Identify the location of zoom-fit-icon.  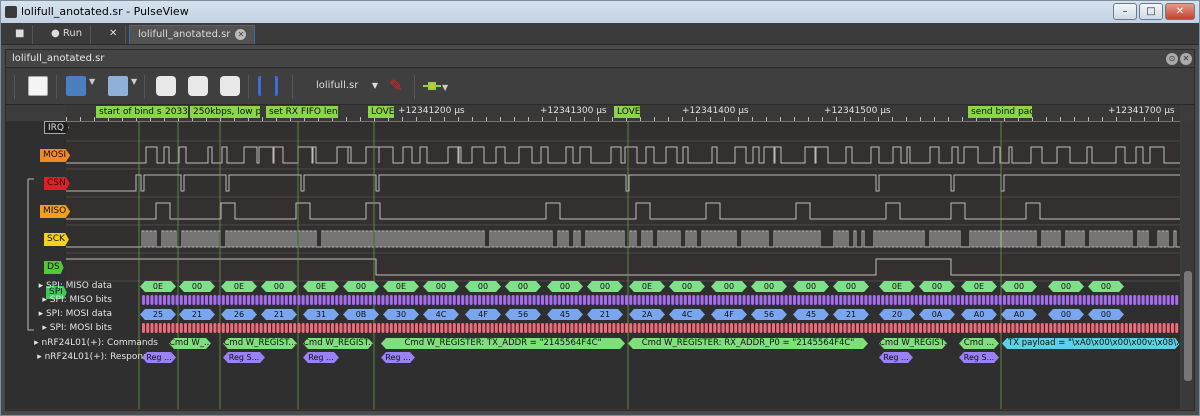
(198, 86).